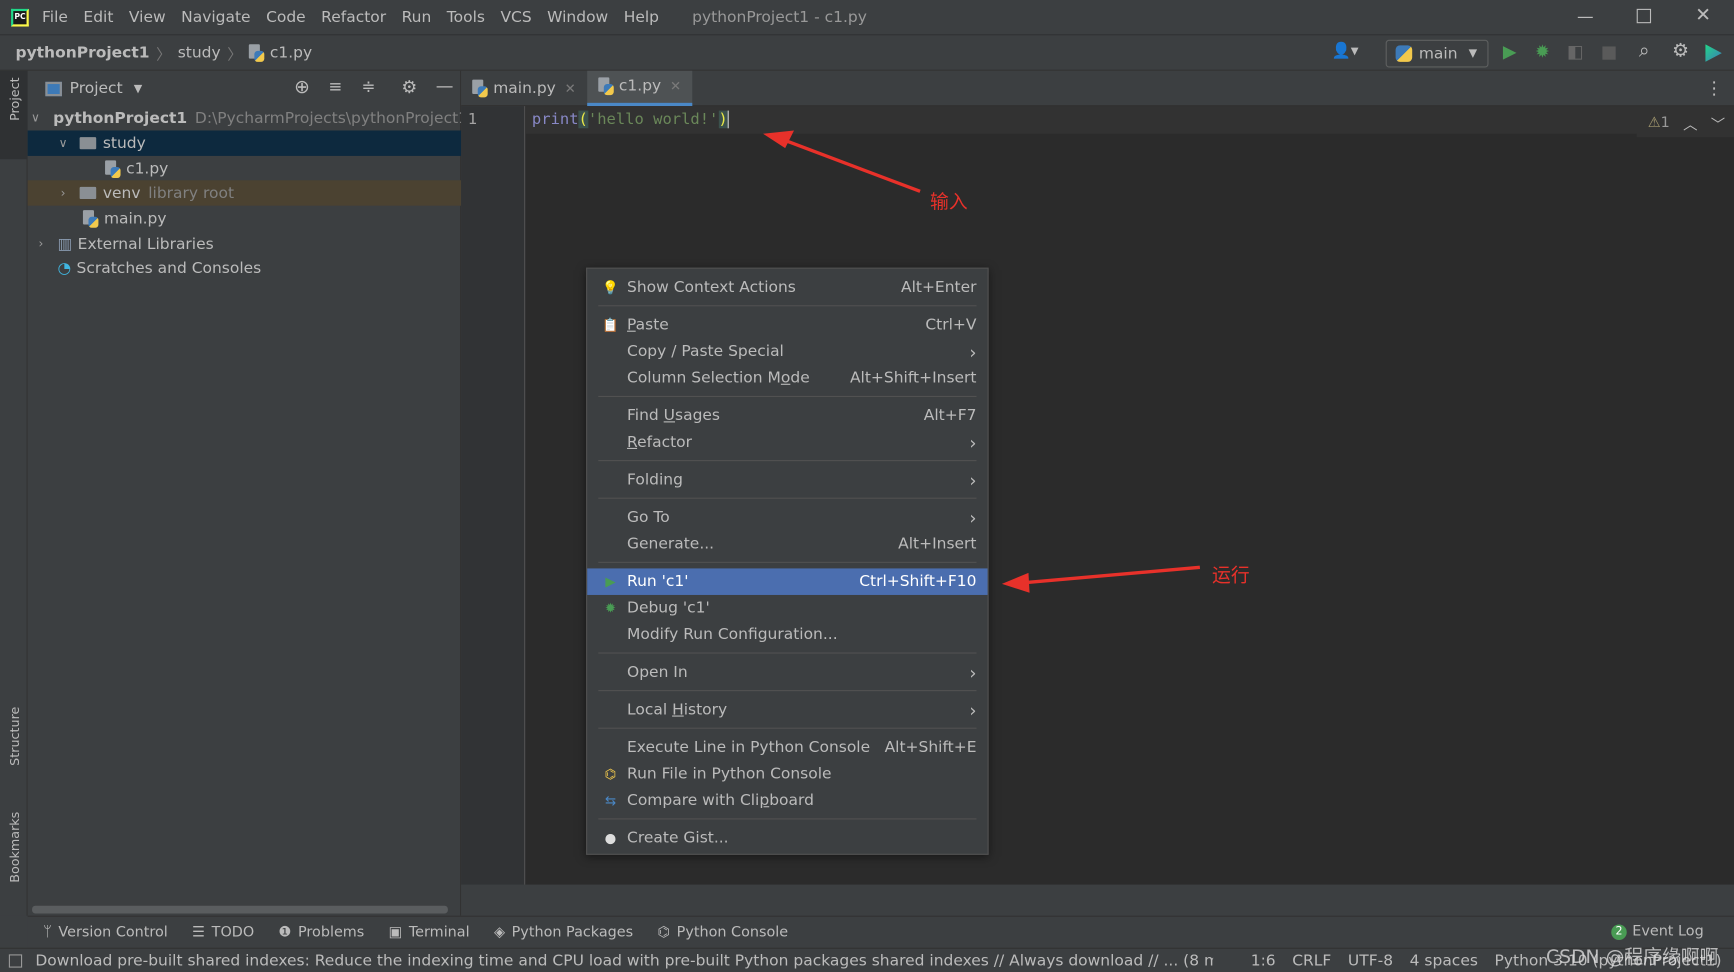 The image size is (1734, 972). I want to click on line-separator: CRLF, so click(1311, 961).